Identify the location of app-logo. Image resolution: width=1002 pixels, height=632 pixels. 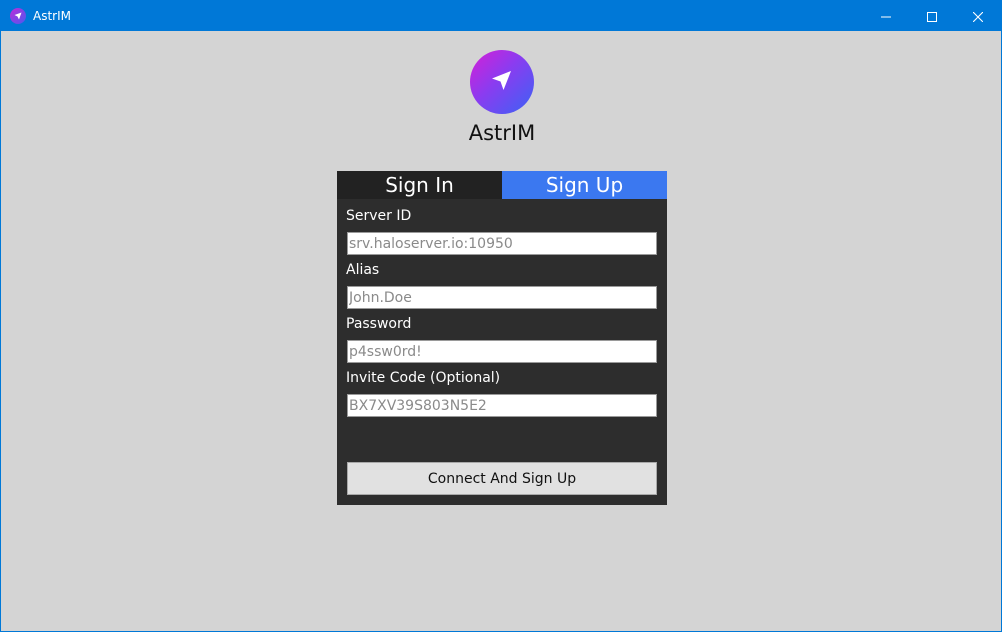
(502, 82).